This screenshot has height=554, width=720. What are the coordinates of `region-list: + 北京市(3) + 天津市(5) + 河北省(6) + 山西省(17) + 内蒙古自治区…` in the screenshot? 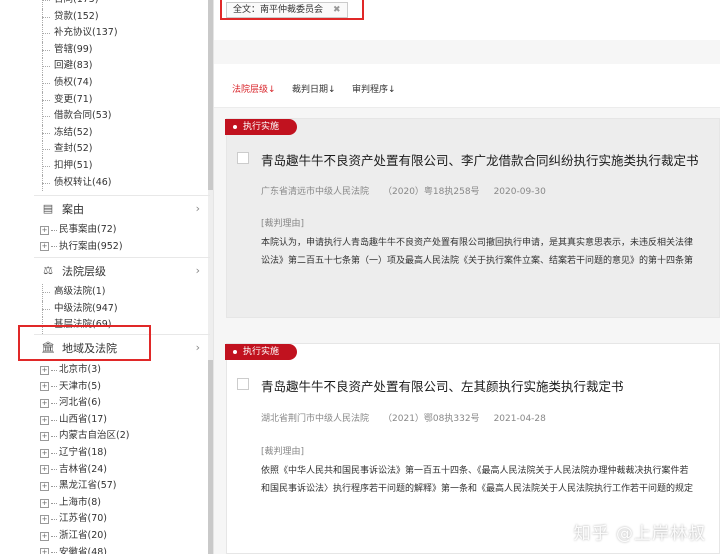 It's located at (84, 458).